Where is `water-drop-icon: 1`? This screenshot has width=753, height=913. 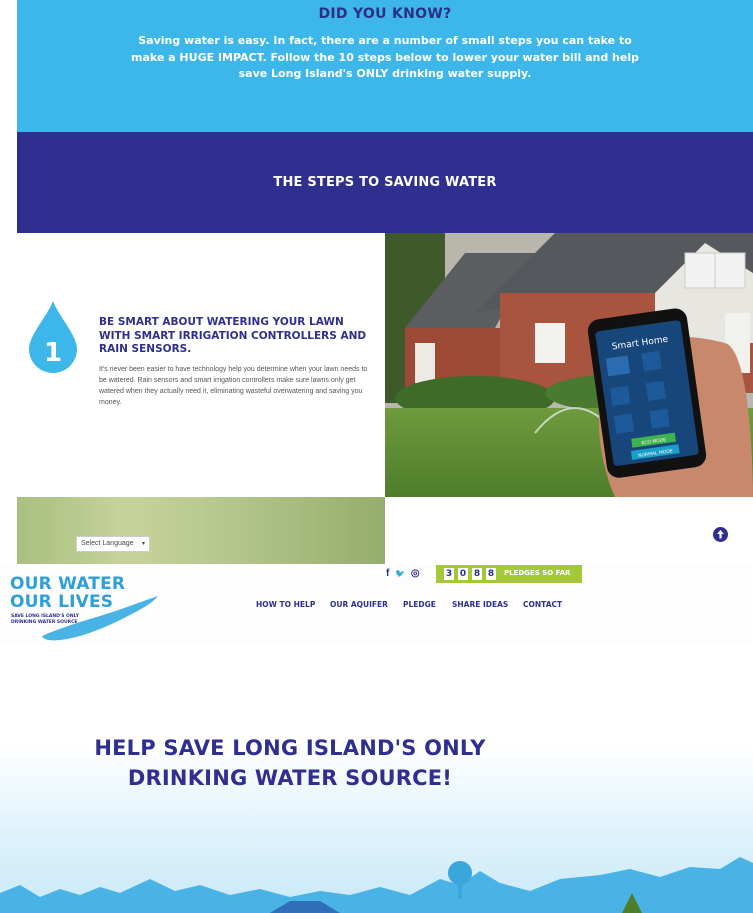
water-drop-icon: 1 is located at coordinates (53, 337).